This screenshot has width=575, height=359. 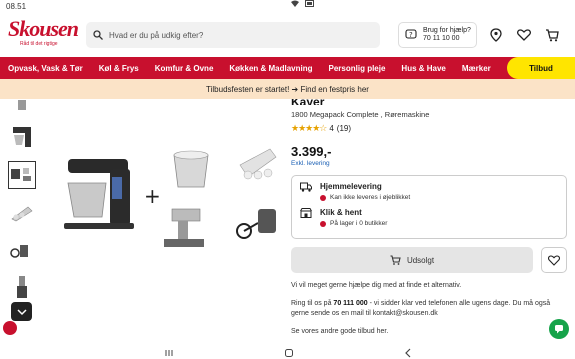 I want to click on battery-icon, so click(x=309, y=3).